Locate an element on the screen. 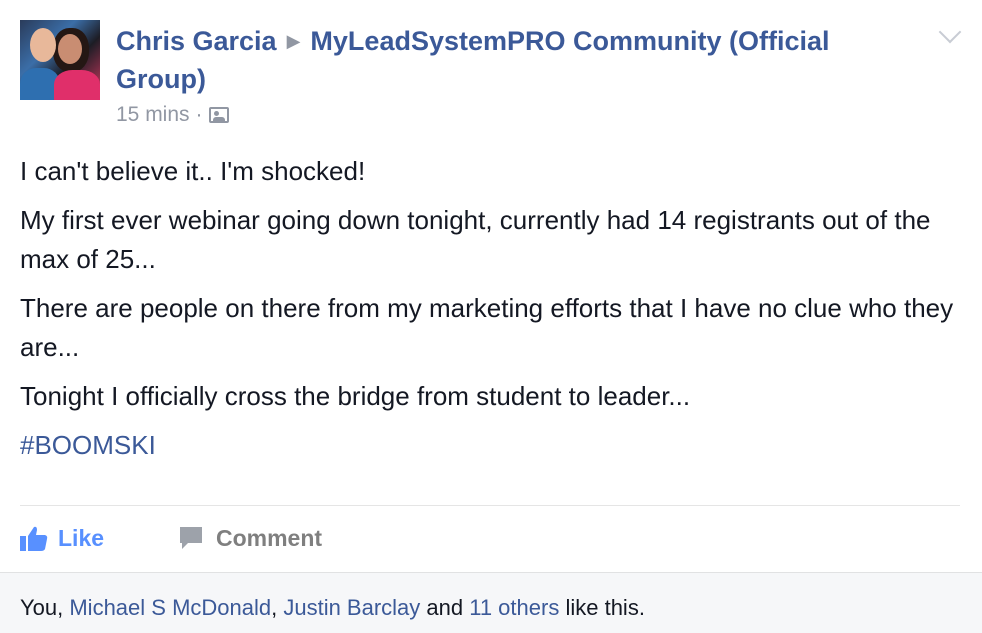 This screenshot has width=982, height=633. like-button: Like is located at coordinates (62, 538).